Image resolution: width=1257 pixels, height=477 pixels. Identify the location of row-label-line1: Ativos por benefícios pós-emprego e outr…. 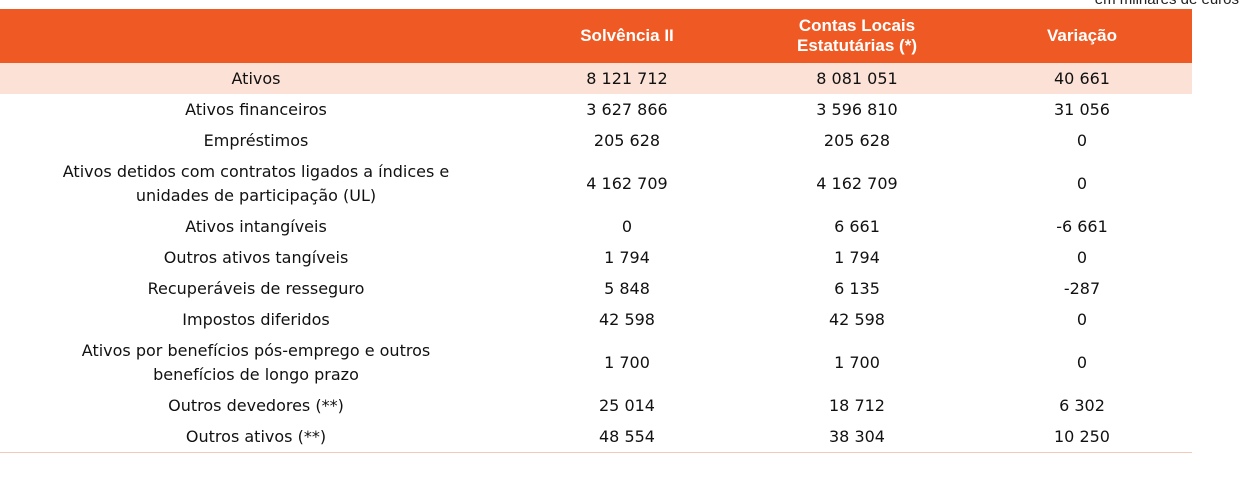
(256, 350).